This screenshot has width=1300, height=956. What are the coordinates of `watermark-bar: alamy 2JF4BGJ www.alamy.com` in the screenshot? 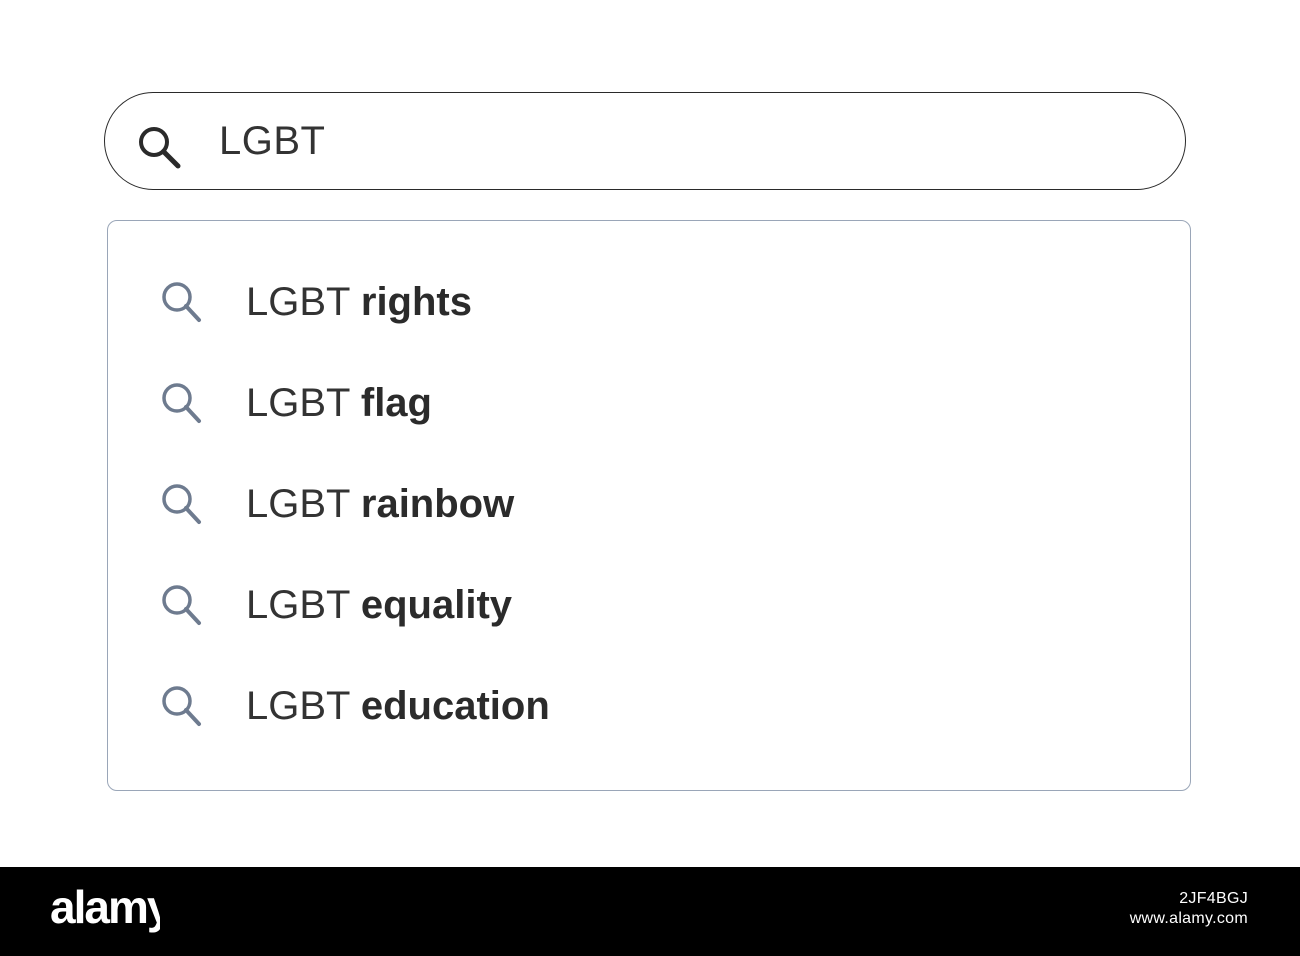 It's located at (650, 911).